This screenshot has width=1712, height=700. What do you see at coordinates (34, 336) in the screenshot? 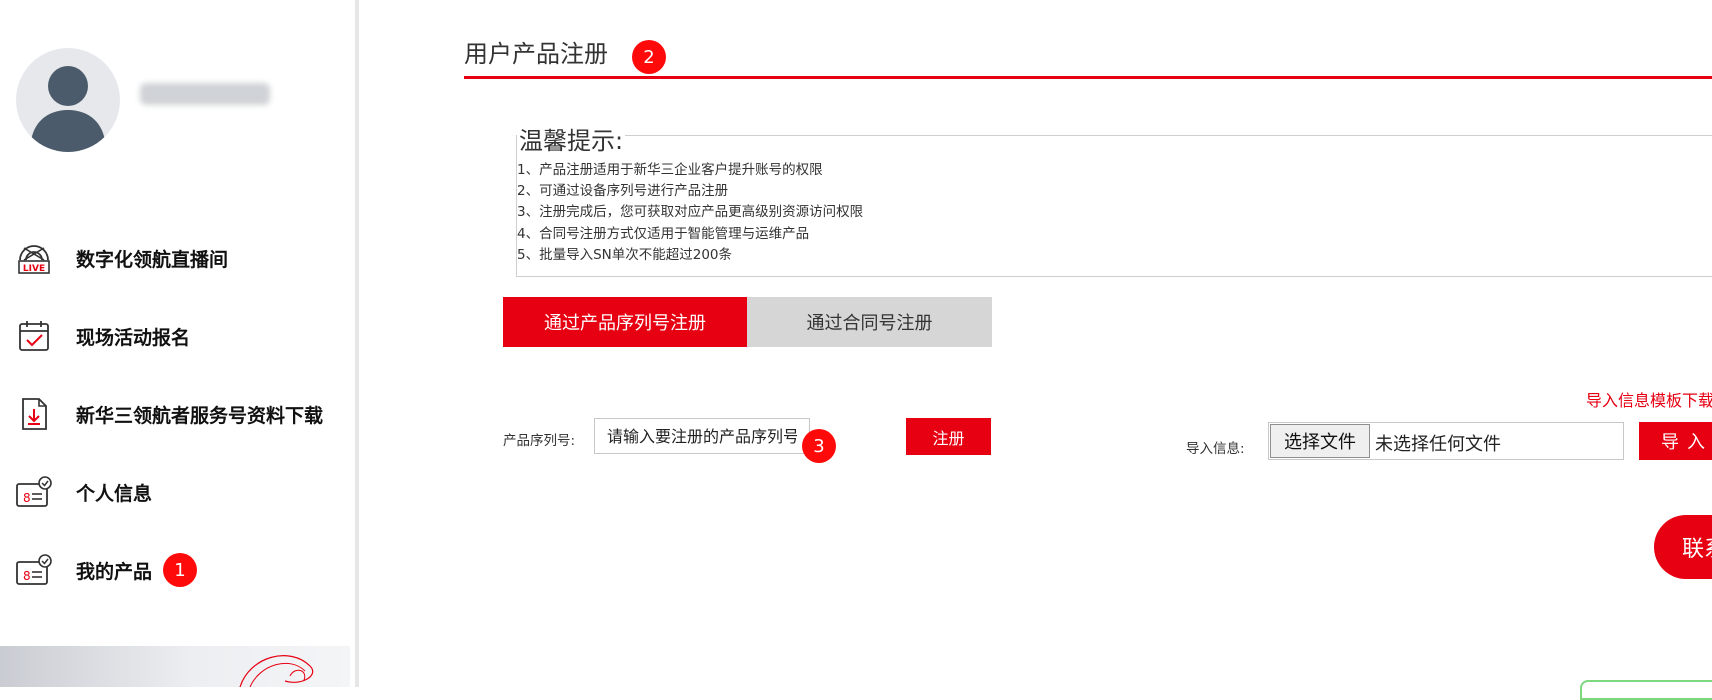
I see `calendar-check-icon` at bounding box center [34, 336].